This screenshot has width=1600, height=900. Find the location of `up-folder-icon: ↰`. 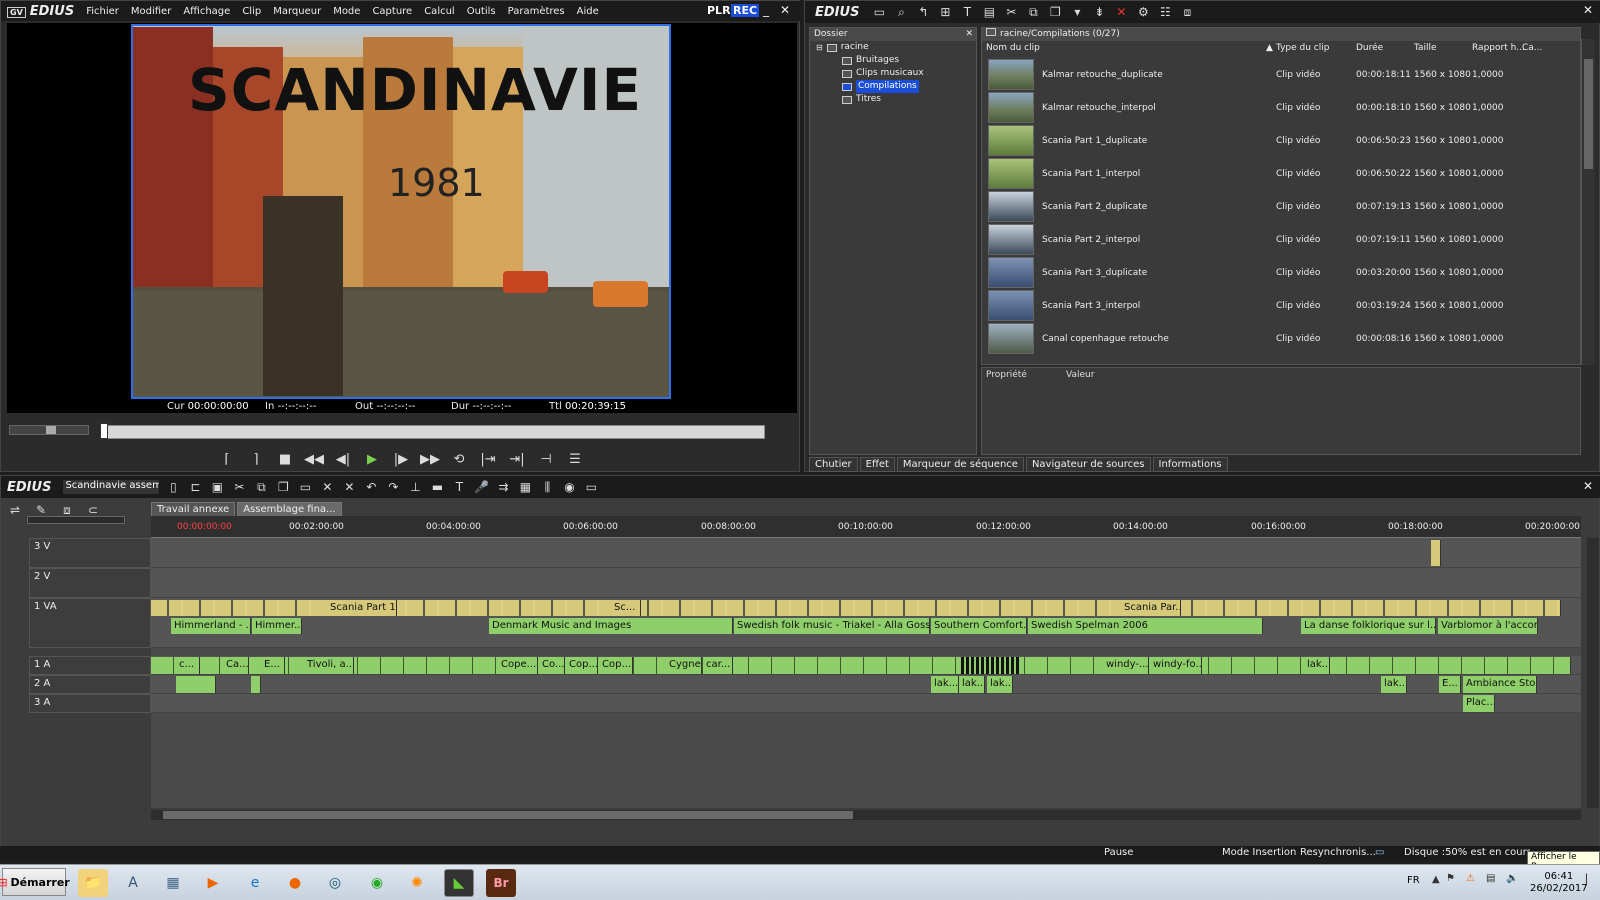

up-folder-icon: ↰ is located at coordinates (923, 12).